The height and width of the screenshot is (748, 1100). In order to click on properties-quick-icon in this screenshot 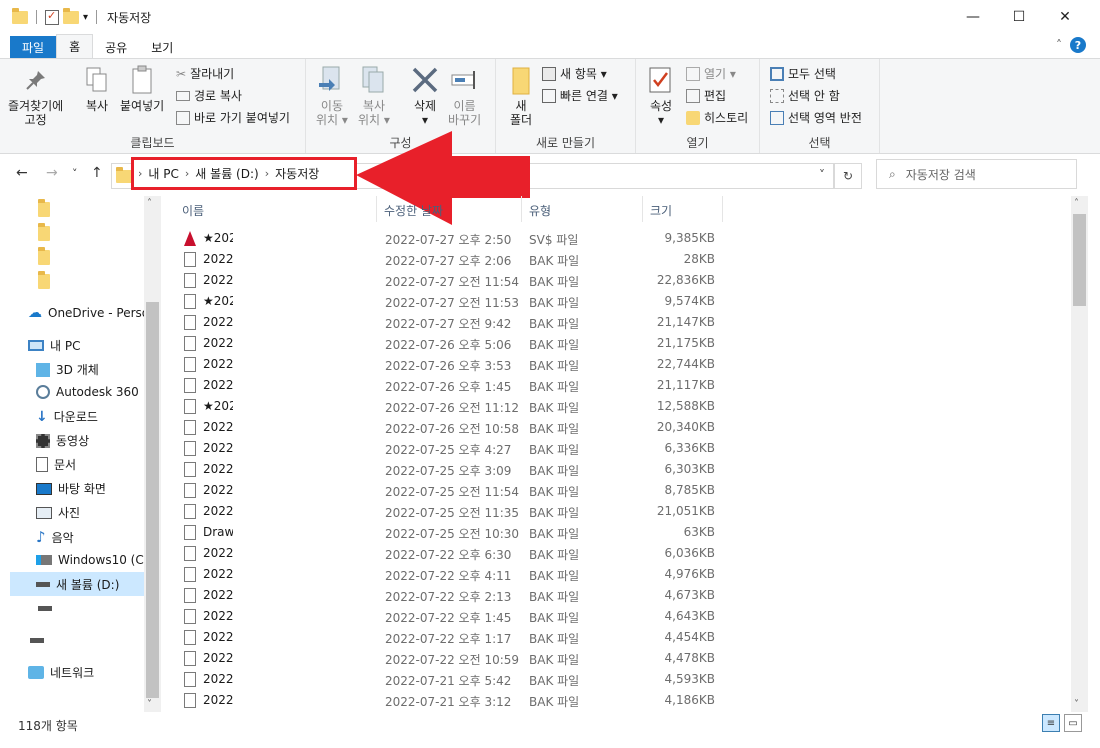, I will do `click(52, 17)`.